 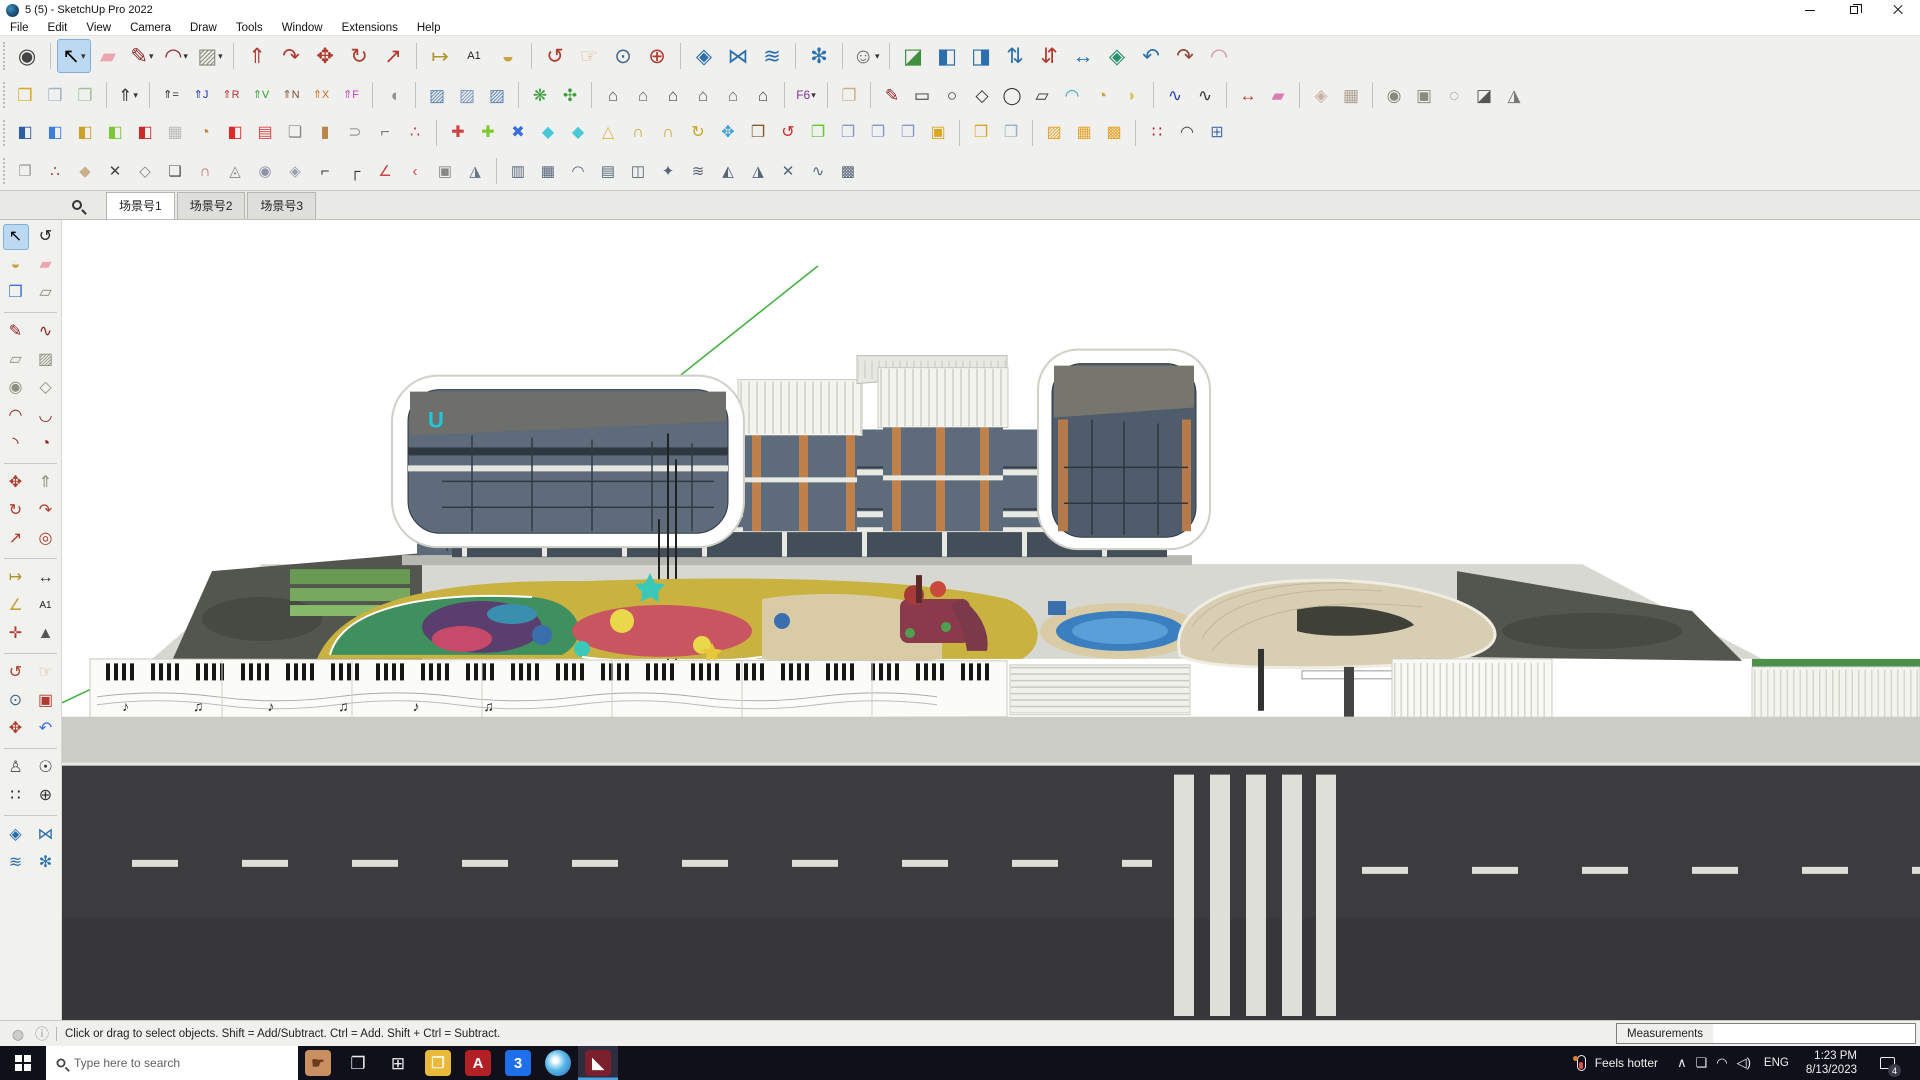 What do you see at coordinates (849, 95) in the screenshot?
I see `material-book-icon: ❐` at bounding box center [849, 95].